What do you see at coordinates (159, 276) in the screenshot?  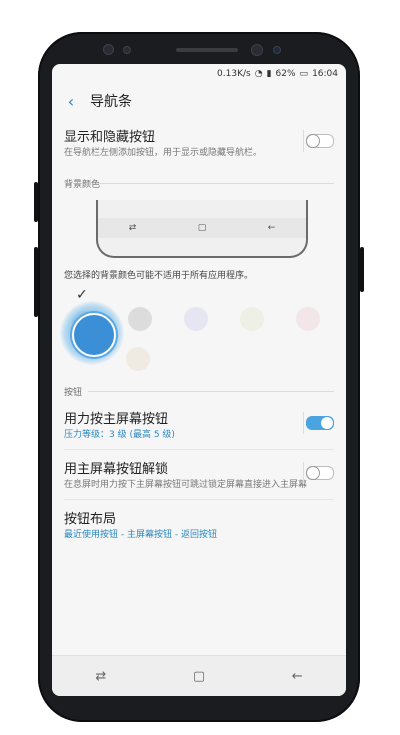 I see `bg-color-note: 您选择的背景颜色可能不适用于所有应用程序。` at bounding box center [159, 276].